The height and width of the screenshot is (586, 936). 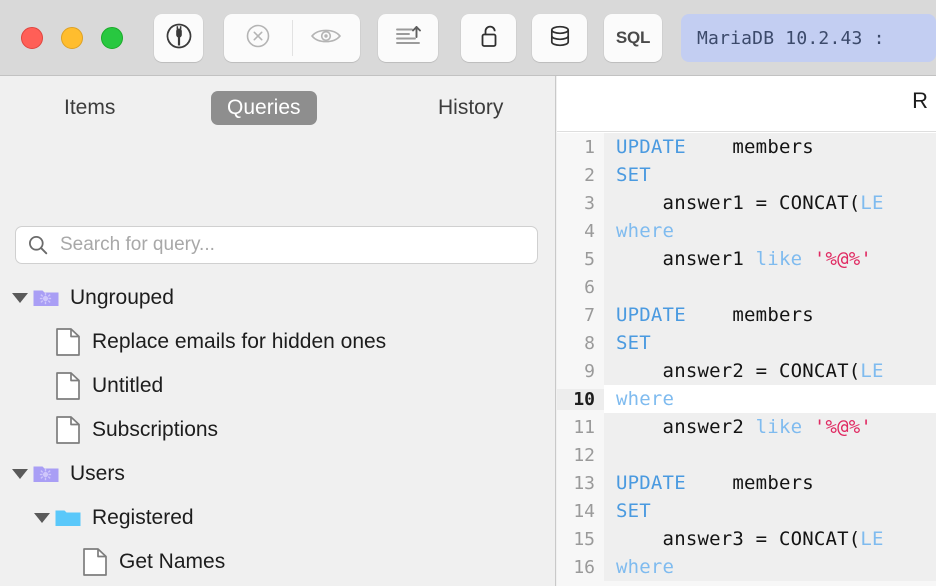 What do you see at coordinates (791, 38) in the screenshot?
I see `connection-label: MariaDB 10.2.43 :` at bounding box center [791, 38].